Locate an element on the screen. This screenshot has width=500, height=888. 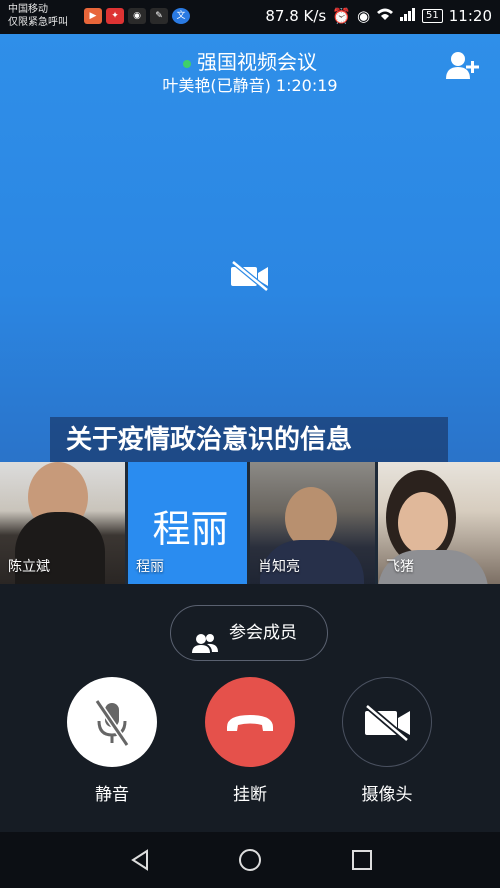
carrier-name: 中国移动 is located at coordinates (28, 9).